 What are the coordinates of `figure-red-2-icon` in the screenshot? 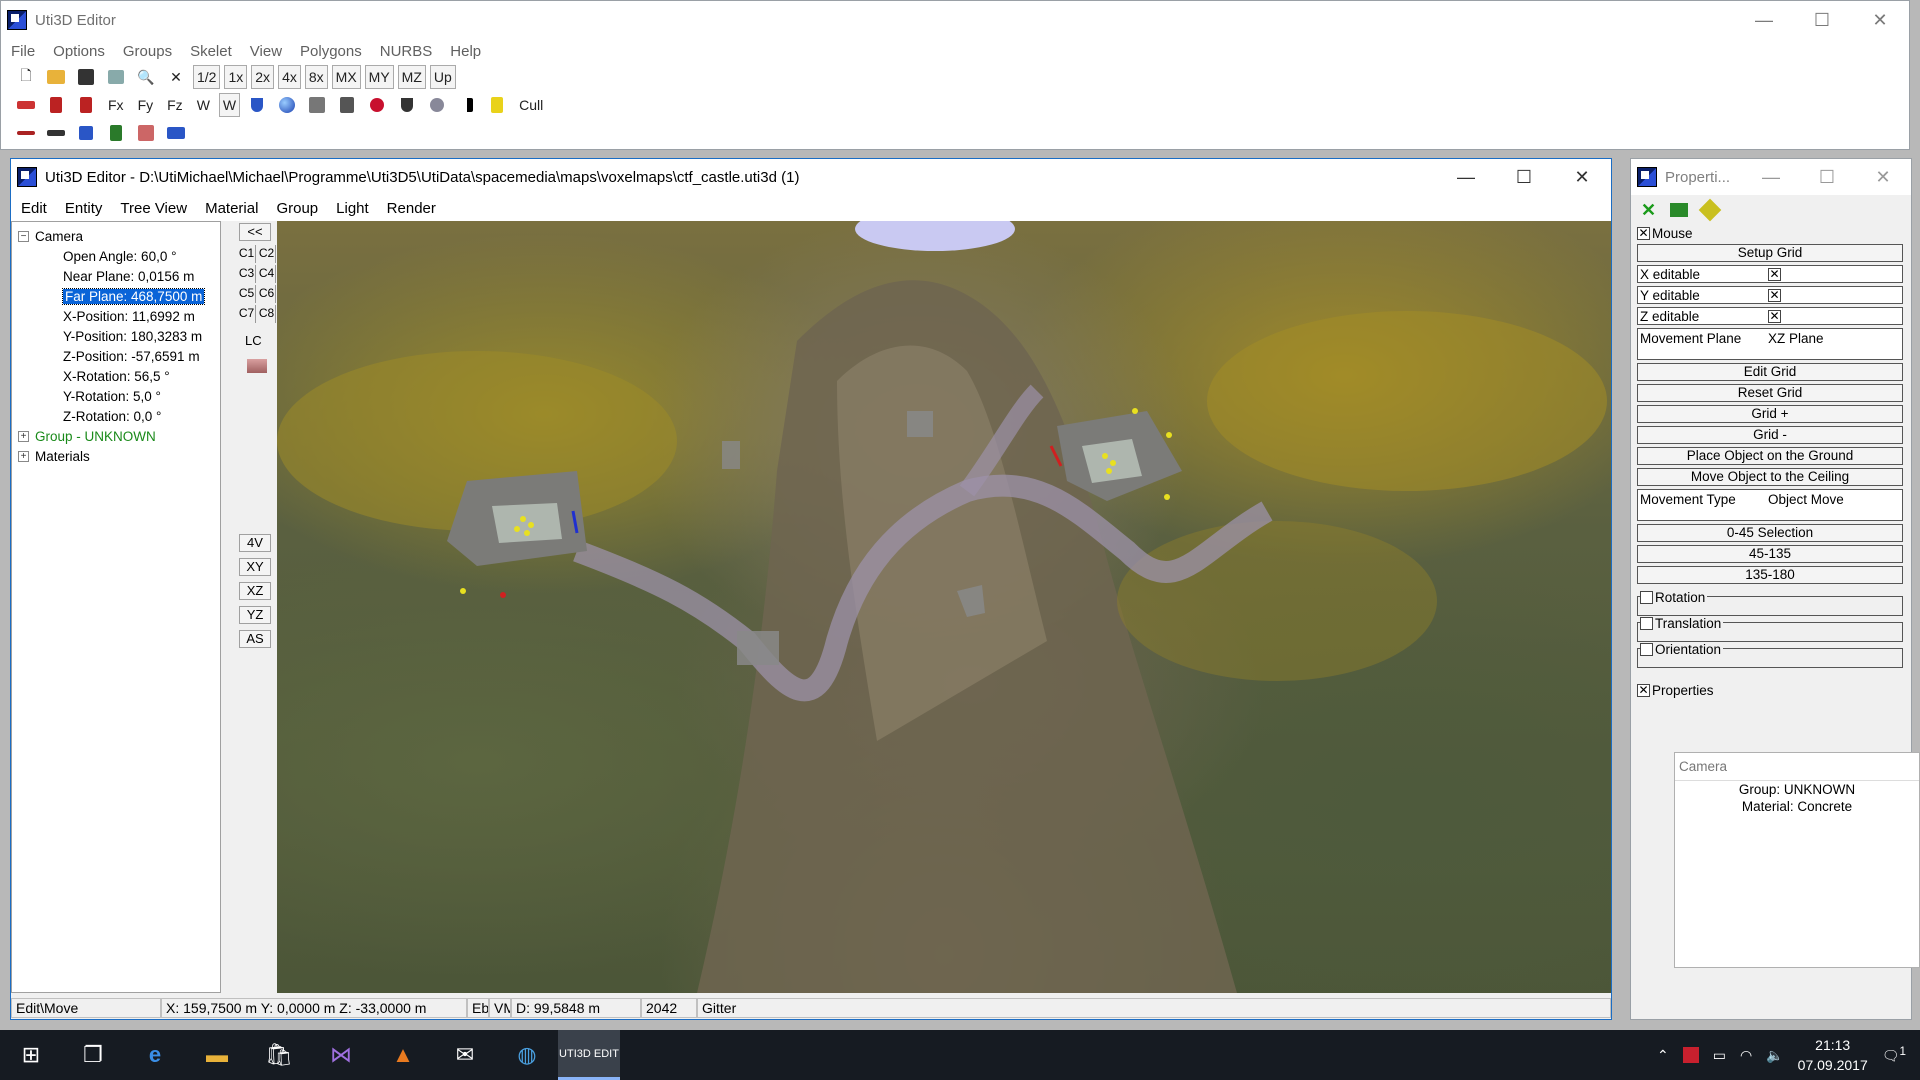 It's located at (86, 105).